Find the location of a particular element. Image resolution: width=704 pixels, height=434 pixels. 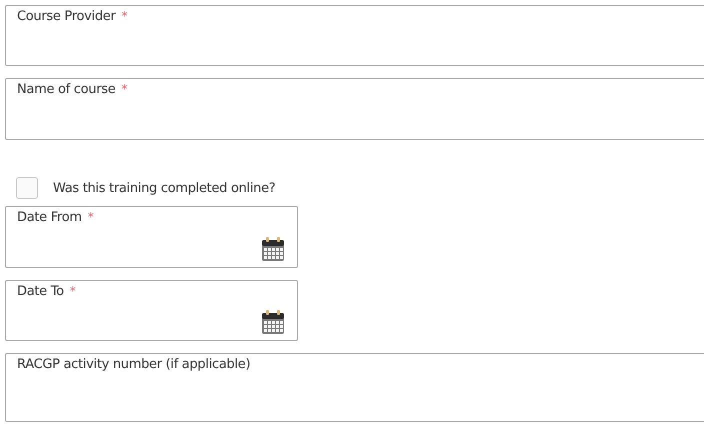

date-field: Date From * is located at coordinates (151, 237).